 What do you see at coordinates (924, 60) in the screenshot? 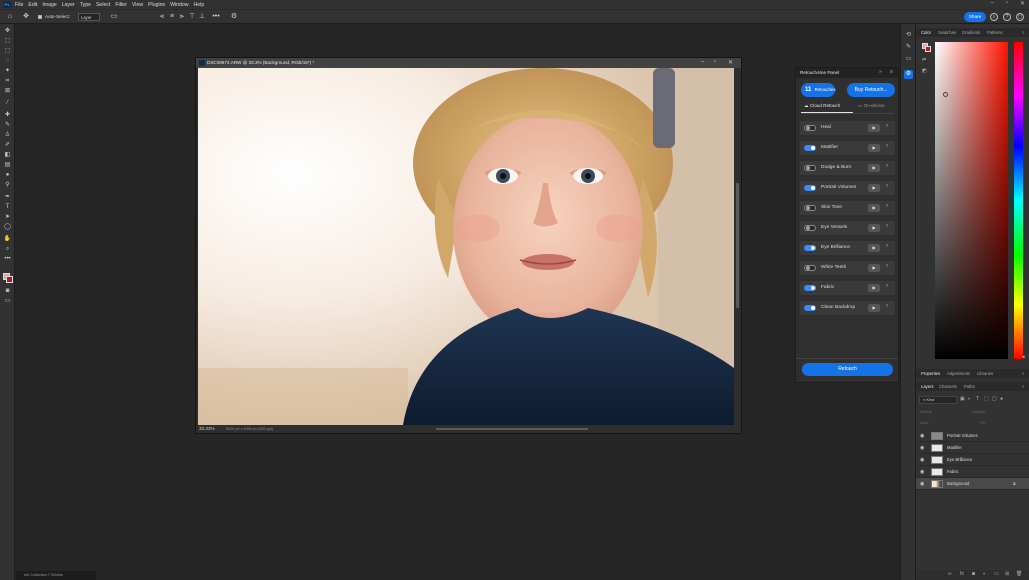
I see `swap-colors-icon: ⇄` at bounding box center [924, 60].